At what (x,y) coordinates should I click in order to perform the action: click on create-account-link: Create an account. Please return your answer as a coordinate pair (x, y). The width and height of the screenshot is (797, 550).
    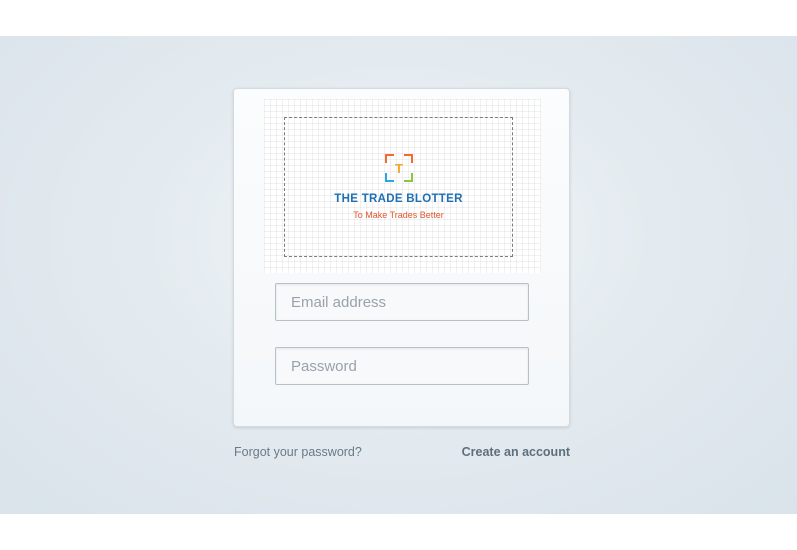
    Looking at the image, I should click on (516, 452).